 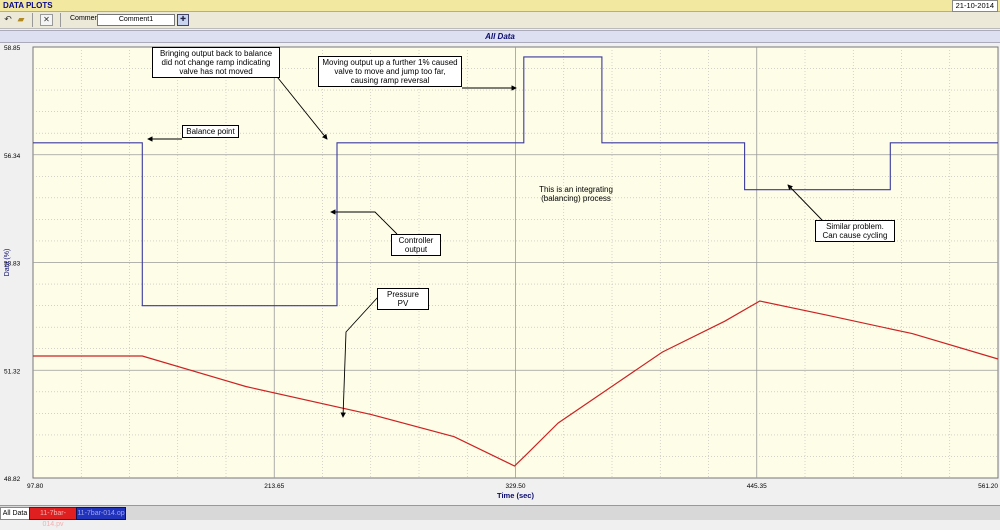 What do you see at coordinates (210, 131) in the screenshot?
I see `annotation-balance-point: Balance point` at bounding box center [210, 131].